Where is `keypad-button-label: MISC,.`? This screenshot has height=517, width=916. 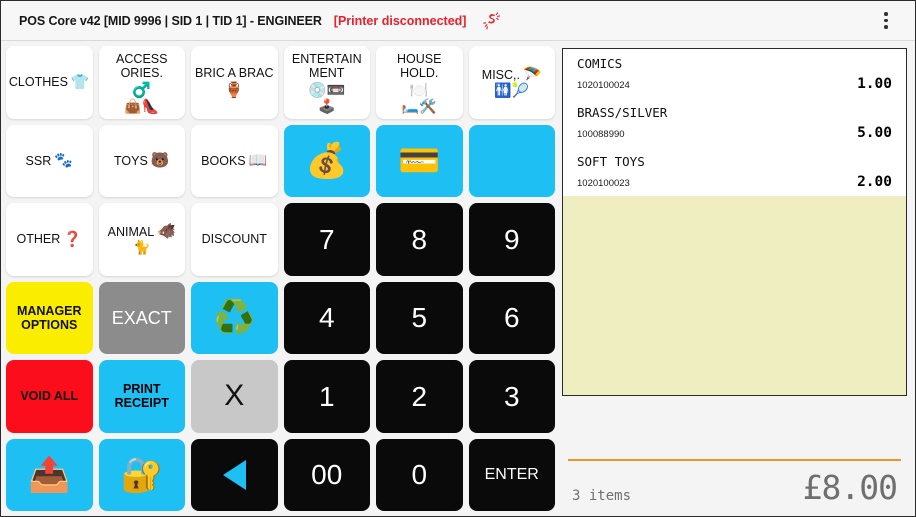
keypad-button-label: MISC,. is located at coordinates (500, 74).